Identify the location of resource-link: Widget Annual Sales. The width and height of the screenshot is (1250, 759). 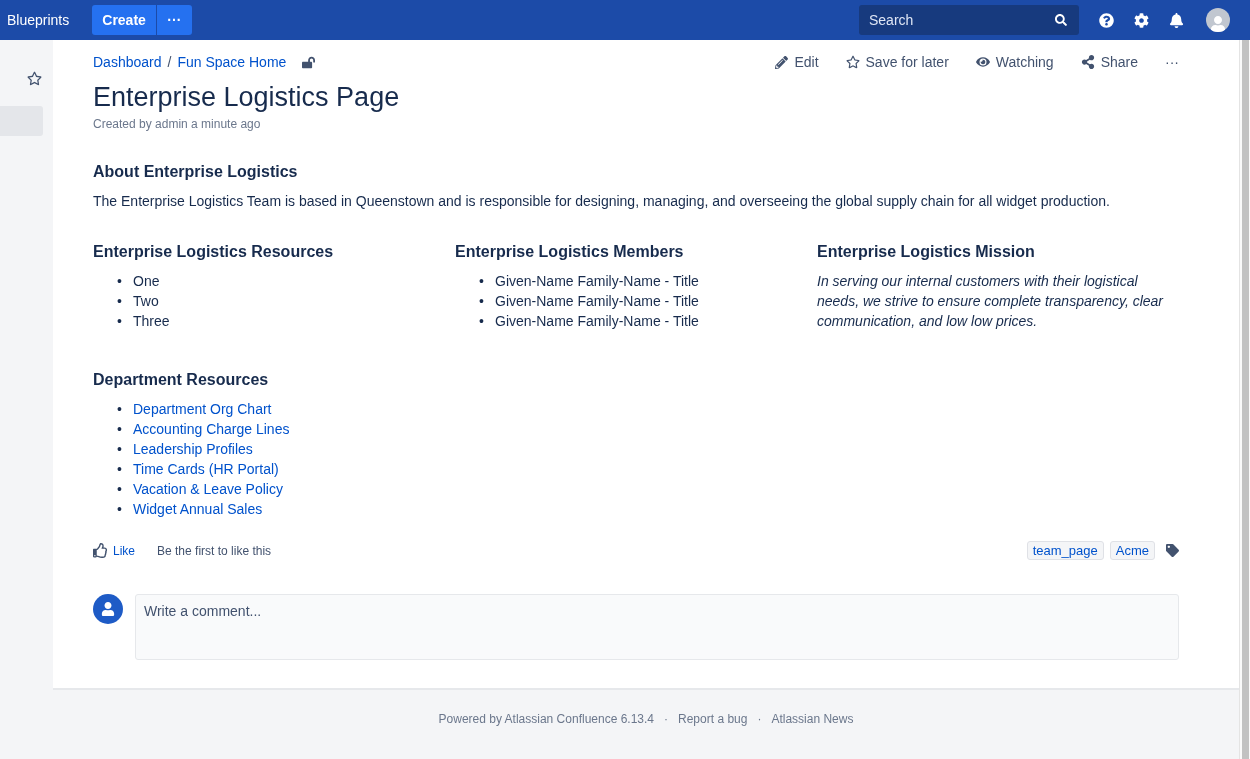
(198, 509).